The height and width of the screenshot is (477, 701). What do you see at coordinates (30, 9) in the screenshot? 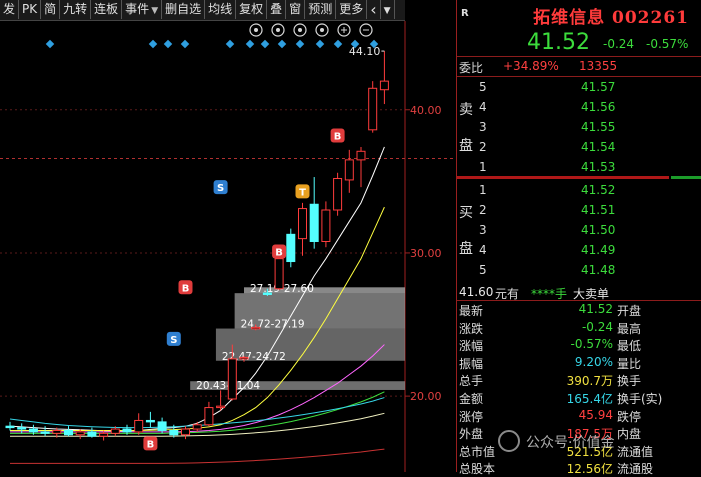
I see `toolbar-btn-1: PK` at bounding box center [30, 9].